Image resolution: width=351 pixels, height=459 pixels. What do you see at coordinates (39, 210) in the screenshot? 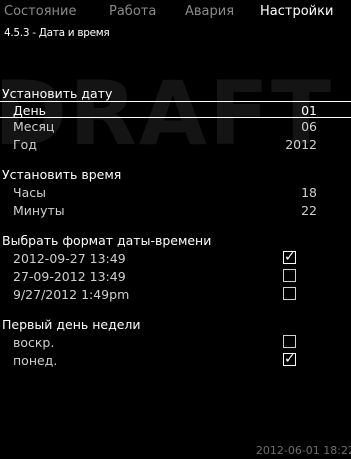
I see `minutes-label: Минуты` at bounding box center [39, 210].